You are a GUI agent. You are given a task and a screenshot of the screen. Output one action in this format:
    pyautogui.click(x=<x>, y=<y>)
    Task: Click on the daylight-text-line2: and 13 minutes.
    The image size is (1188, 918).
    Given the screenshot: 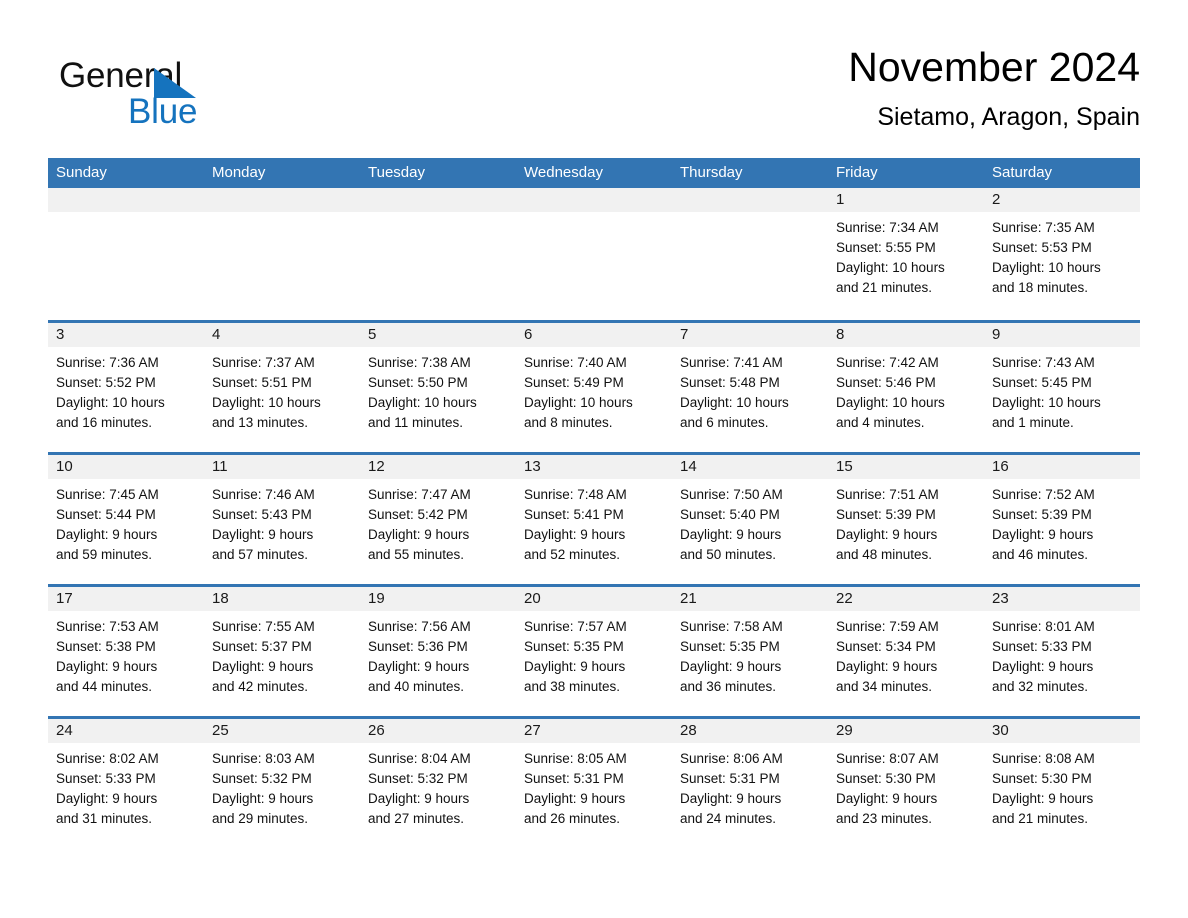 What is the action you would take?
    pyautogui.click(x=260, y=422)
    